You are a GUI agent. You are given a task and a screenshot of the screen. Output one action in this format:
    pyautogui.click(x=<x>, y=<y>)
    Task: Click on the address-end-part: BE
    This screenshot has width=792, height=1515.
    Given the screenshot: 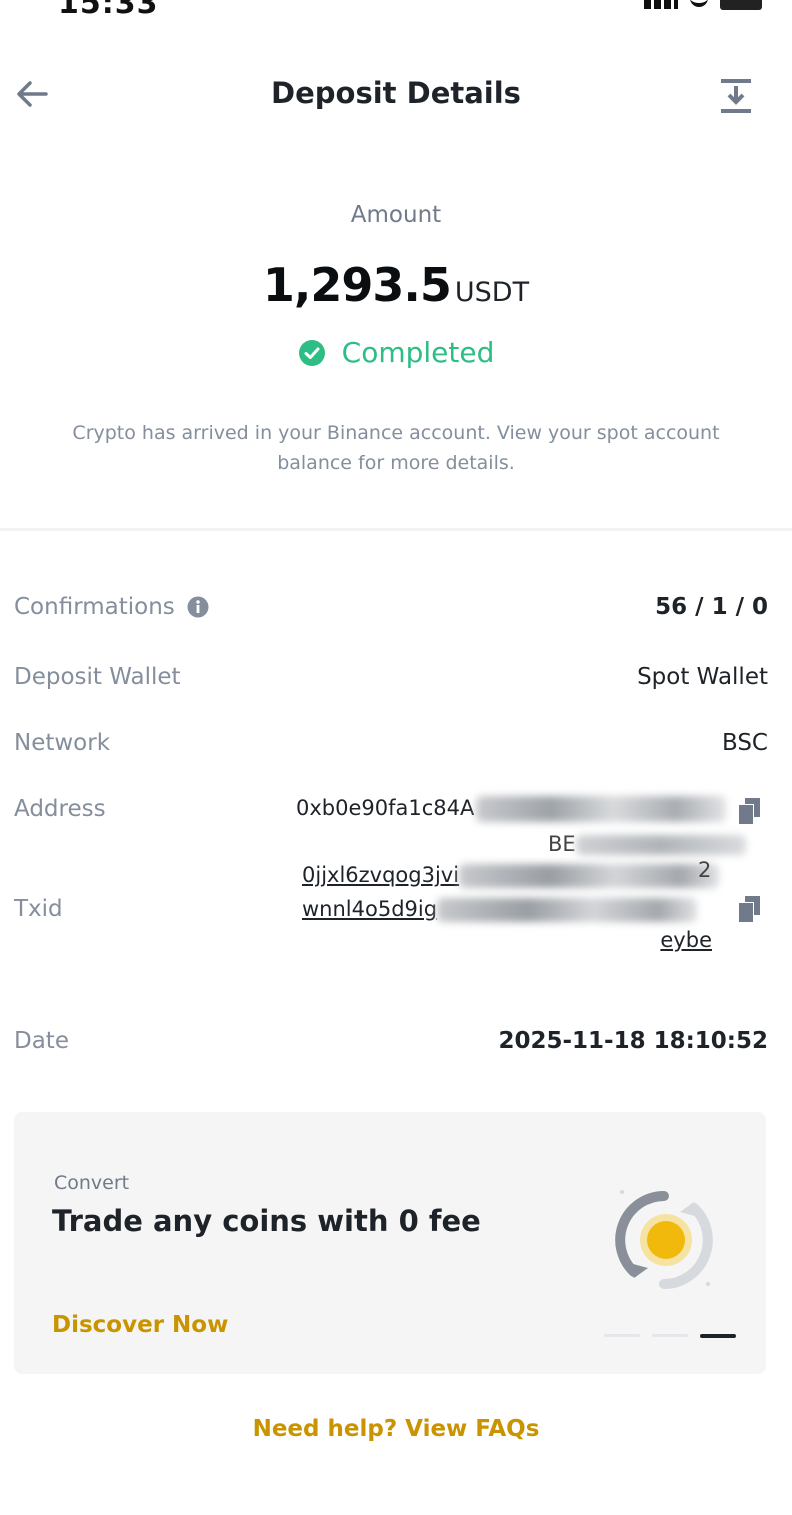 What is the action you would take?
    pyautogui.click(x=562, y=844)
    